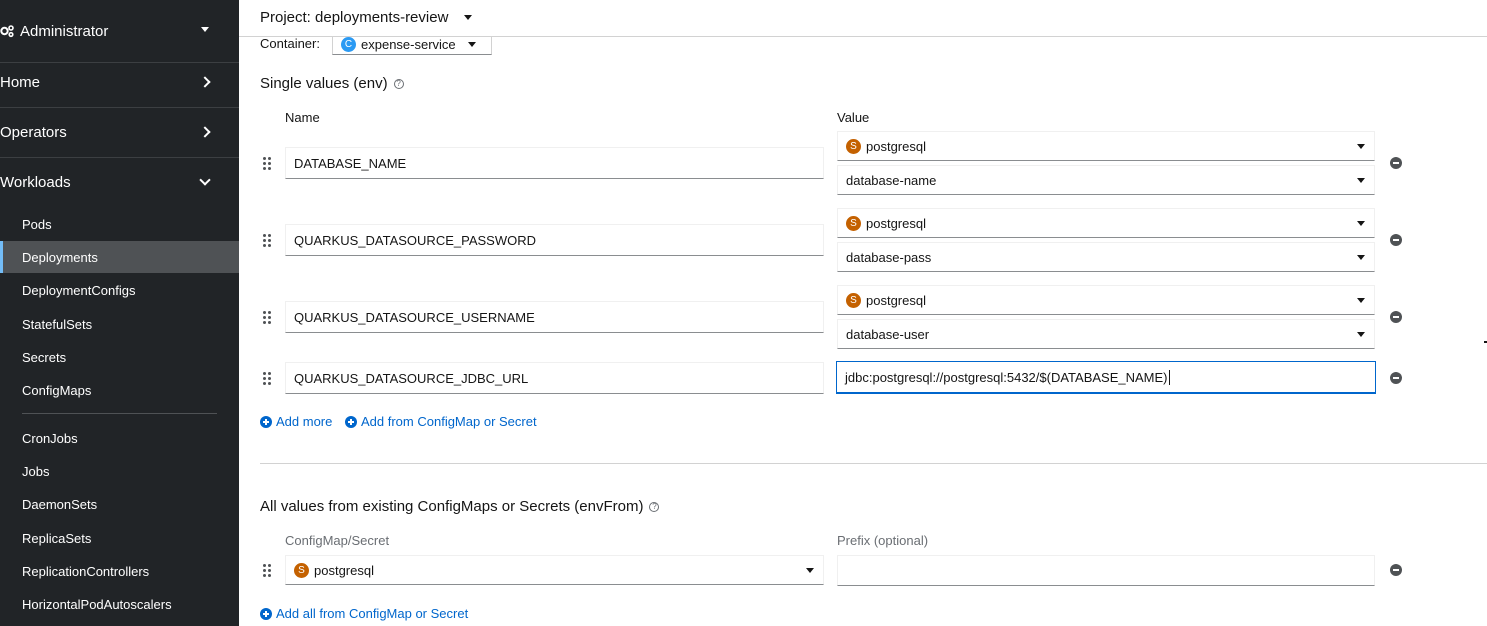  Describe the element at coordinates (119, 132) in the screenshot. I see `nav-section-operators: Operators` at that location.